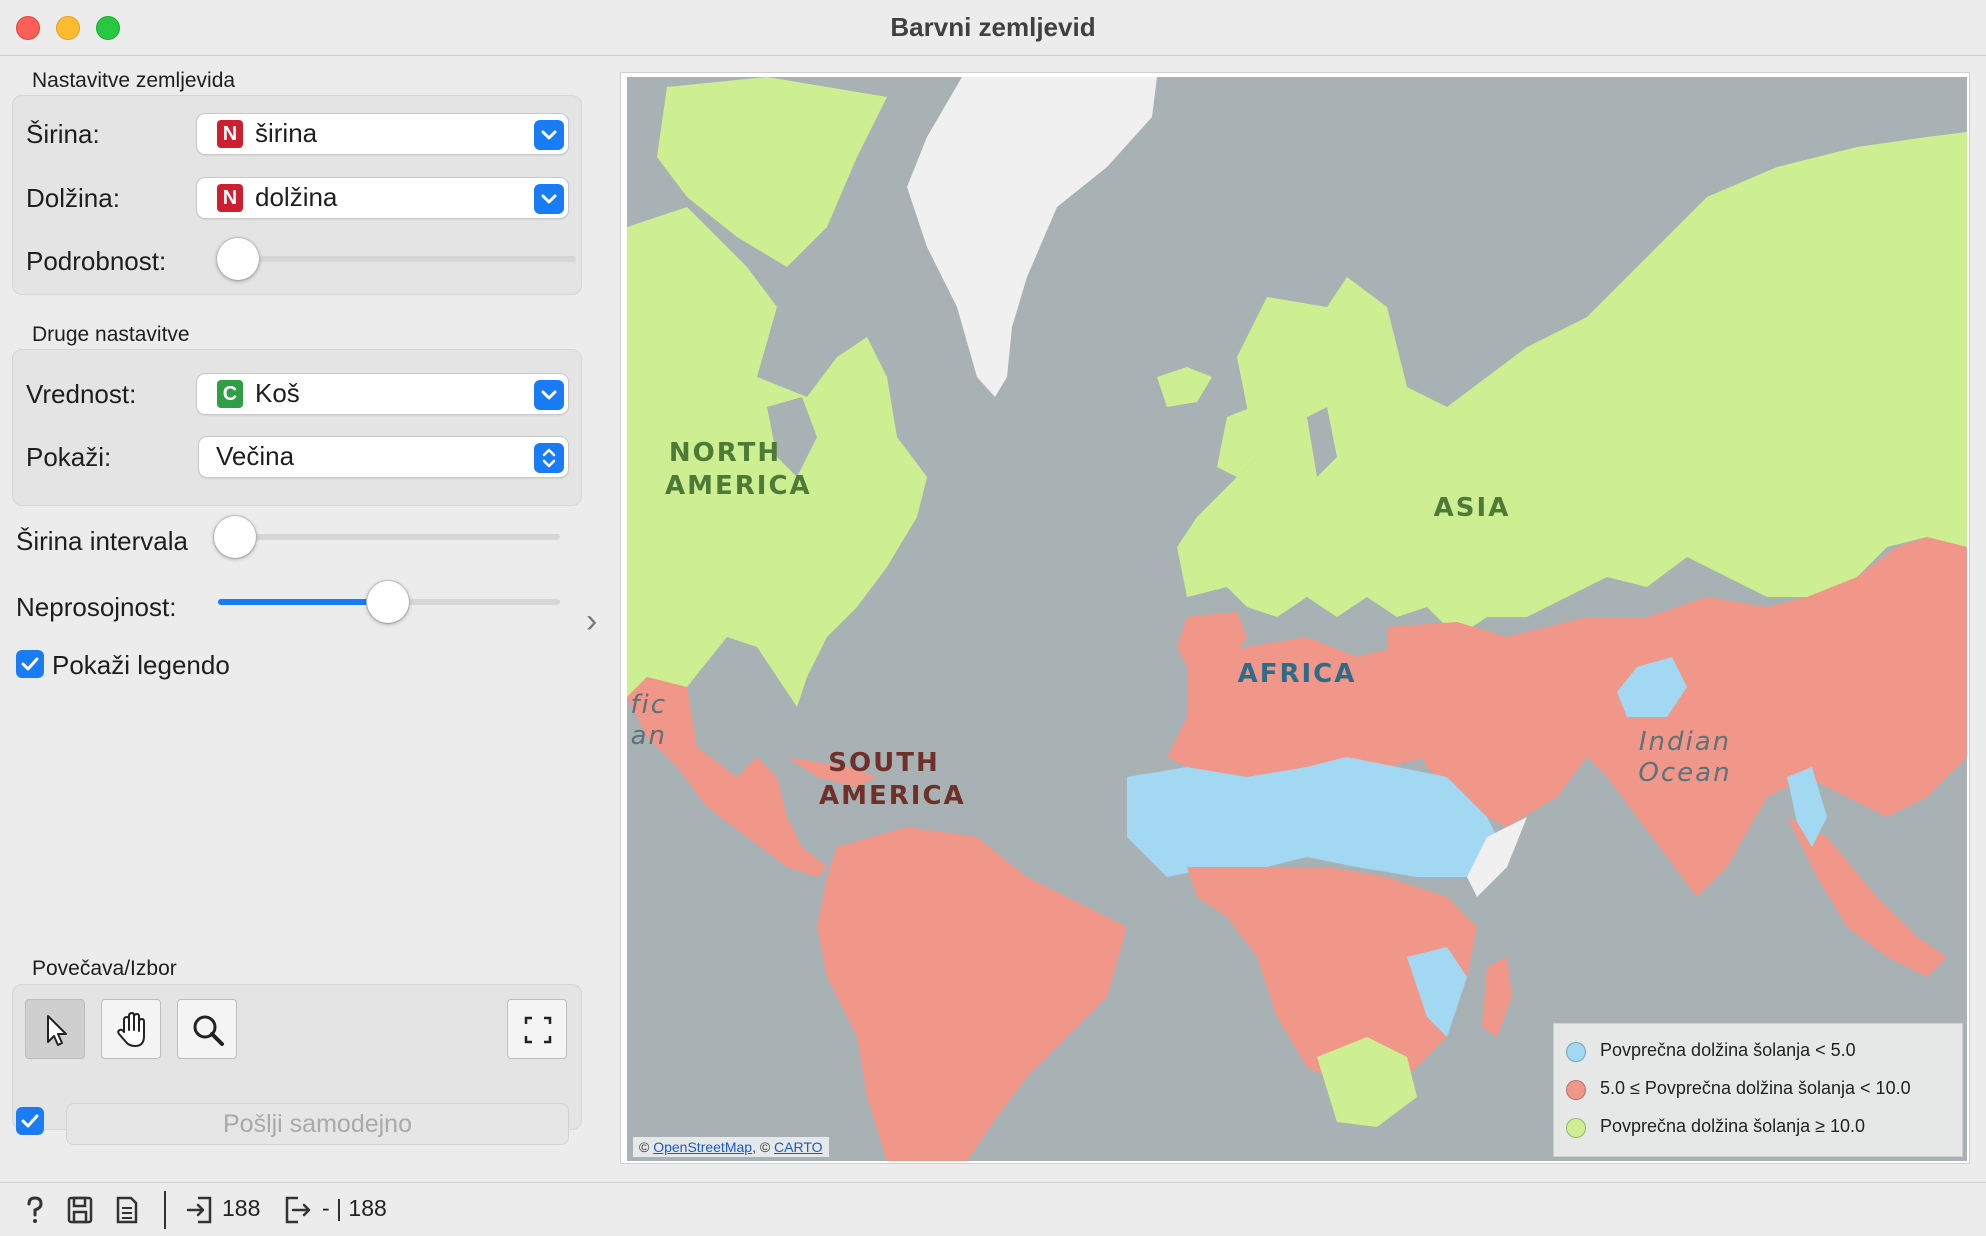 The image size is (1986, 1236). Describe the element at coordinates (1728, 1050) in the screenshot. I see `legend-label: Povprečna dolžina šolanja < 5.0` at that location.